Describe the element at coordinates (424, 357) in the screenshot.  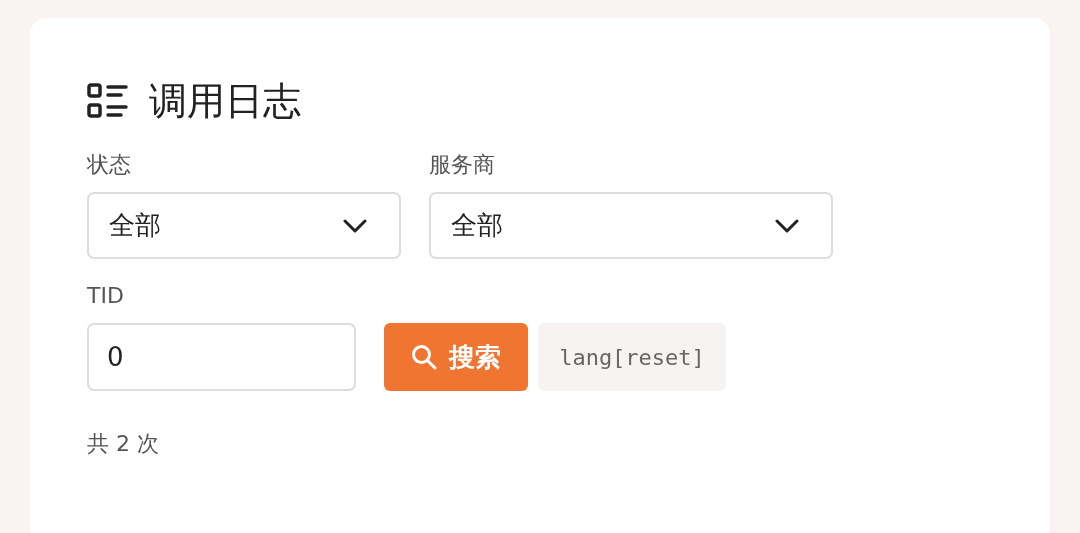
I see `search-icon` at that location.